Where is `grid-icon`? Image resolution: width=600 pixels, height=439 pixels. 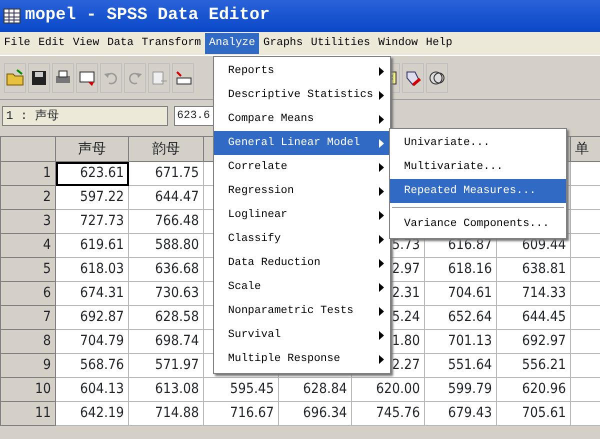 grid-icon is located at coordinates (12, 16).